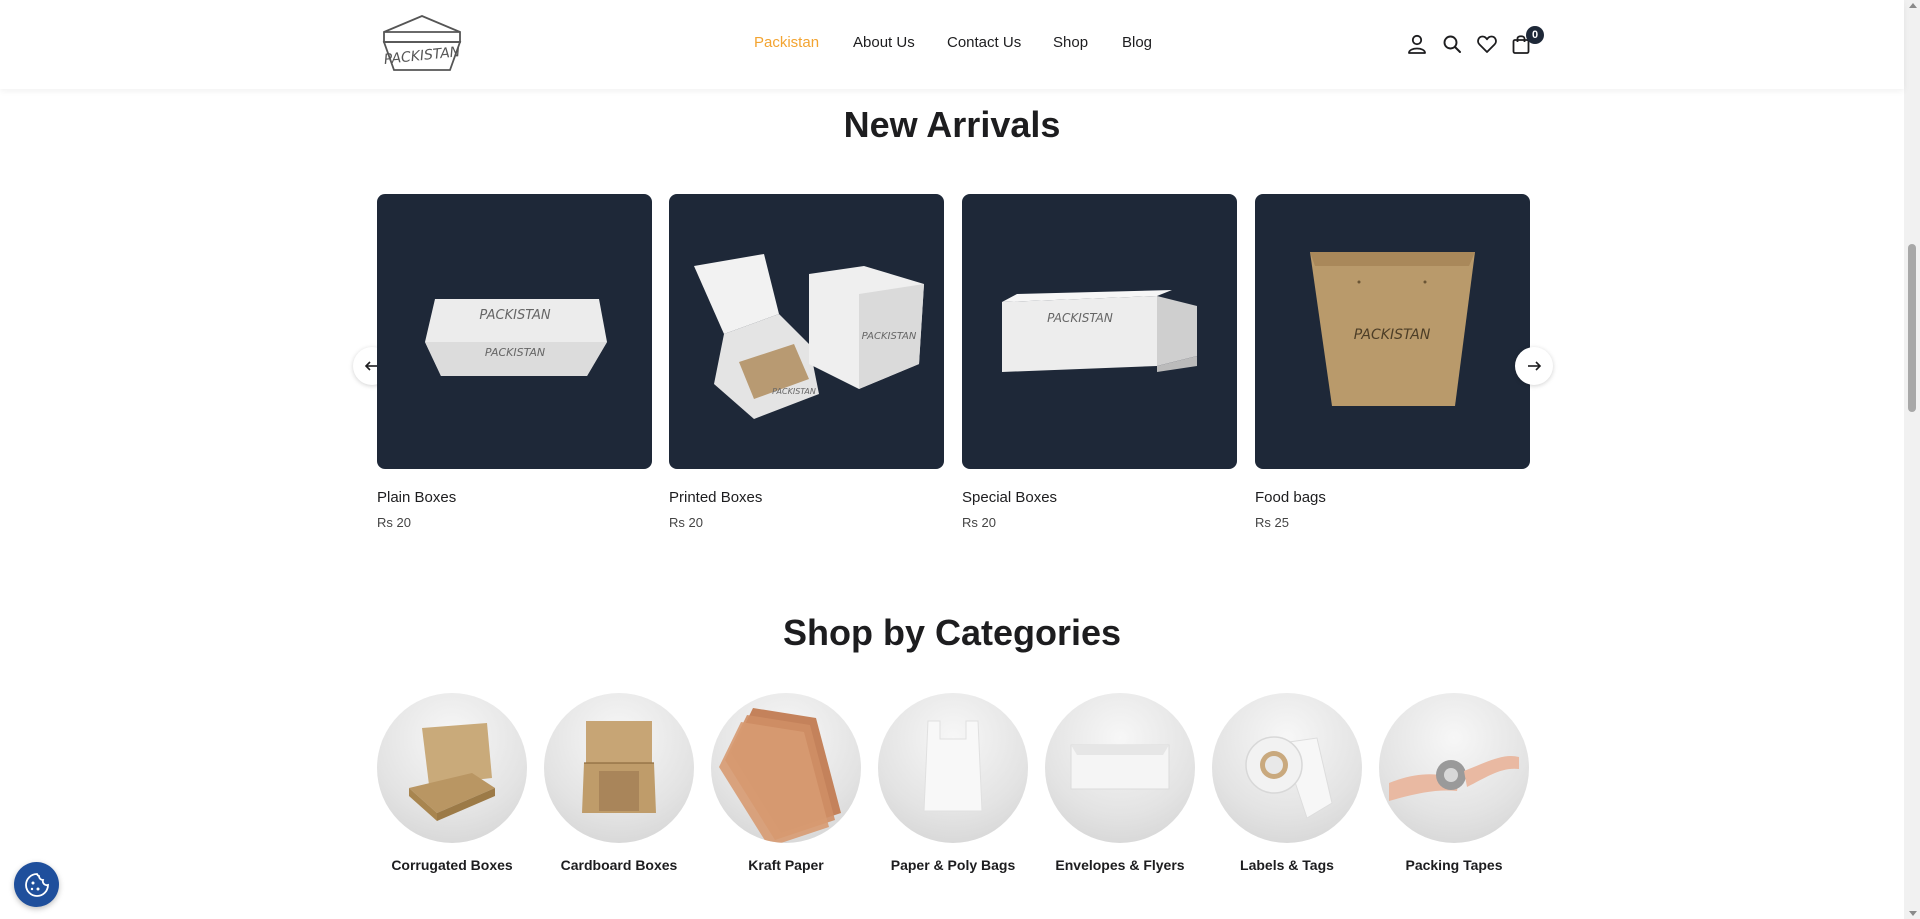 The height and width of the screenshot is (919, 1920). I want to click on category-item: Corrugated Boxes, so click(452, 783).